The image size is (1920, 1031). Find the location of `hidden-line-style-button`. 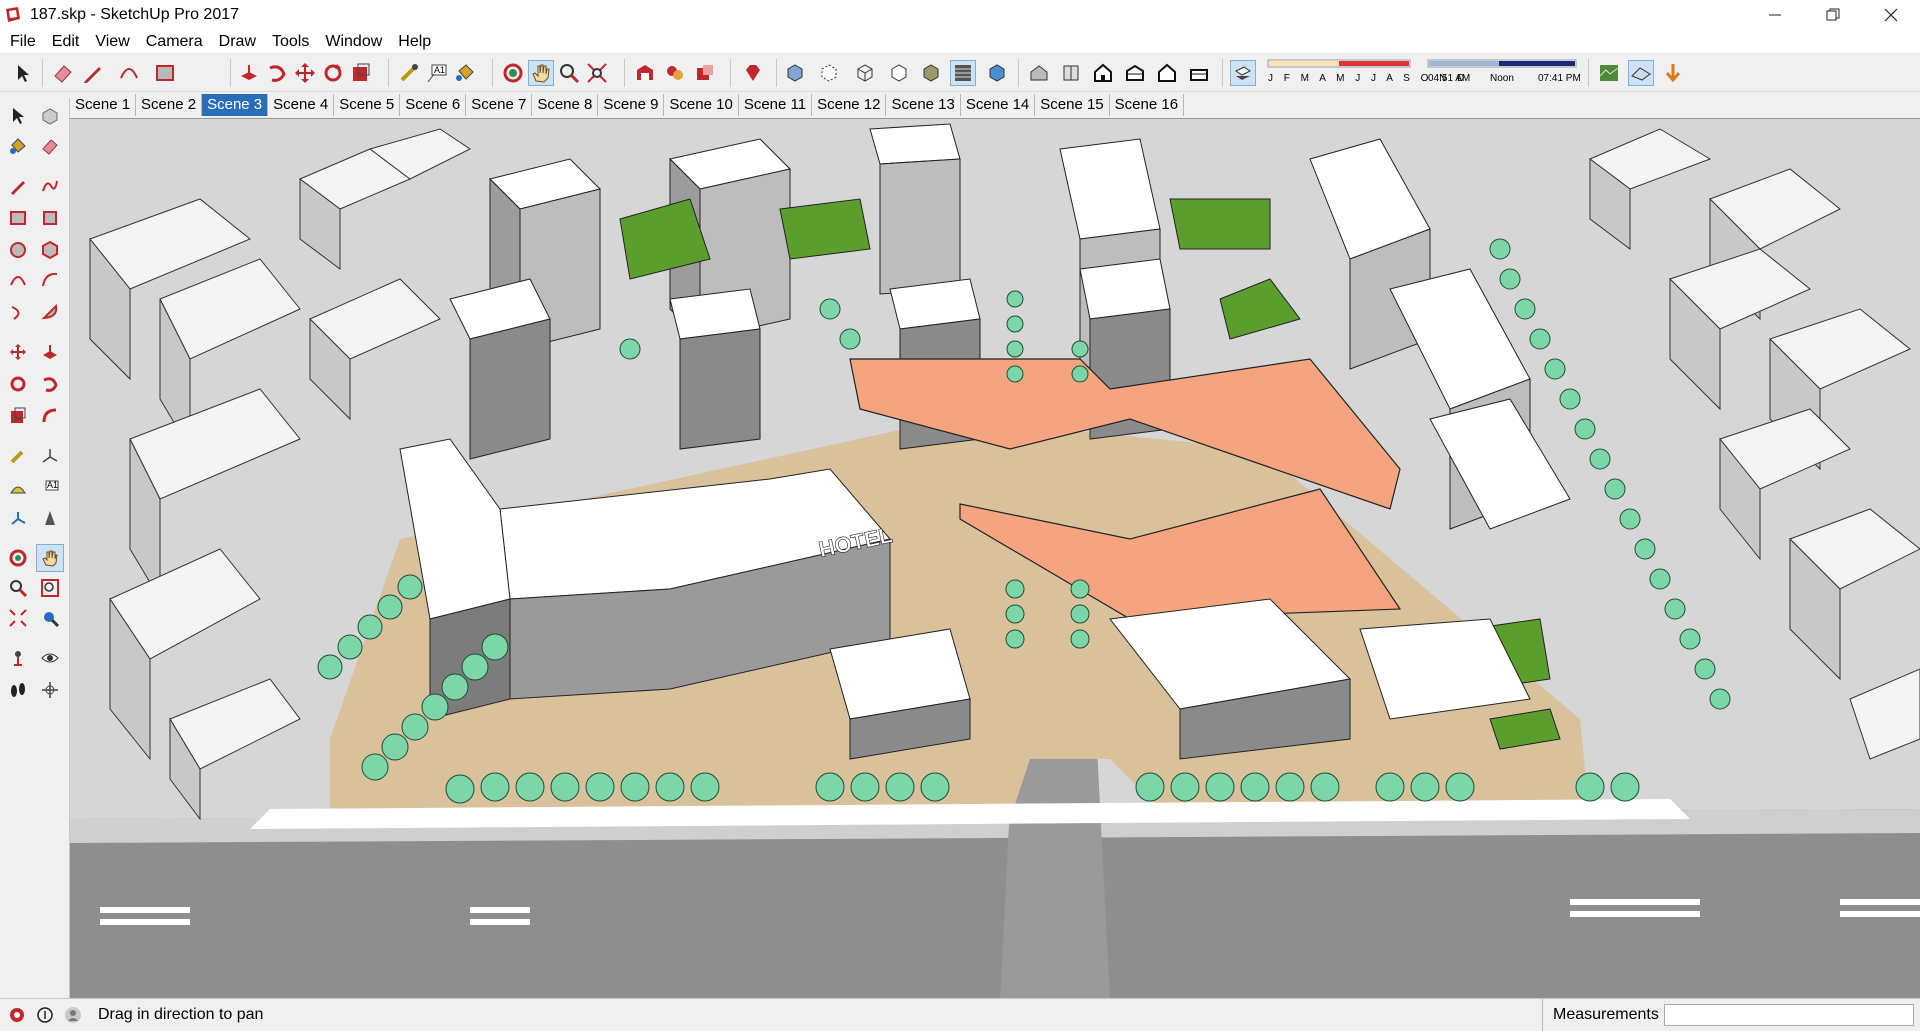

hidden-line-style-button is located at coordinates (899, 73).